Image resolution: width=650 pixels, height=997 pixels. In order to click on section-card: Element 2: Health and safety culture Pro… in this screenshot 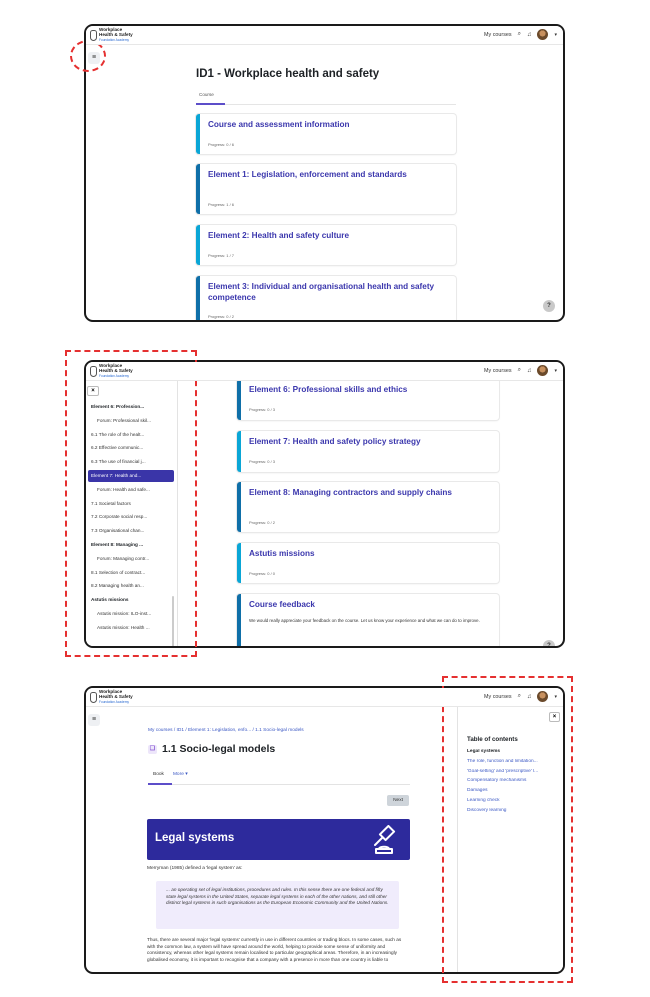, I will do `click(326, 245)`.